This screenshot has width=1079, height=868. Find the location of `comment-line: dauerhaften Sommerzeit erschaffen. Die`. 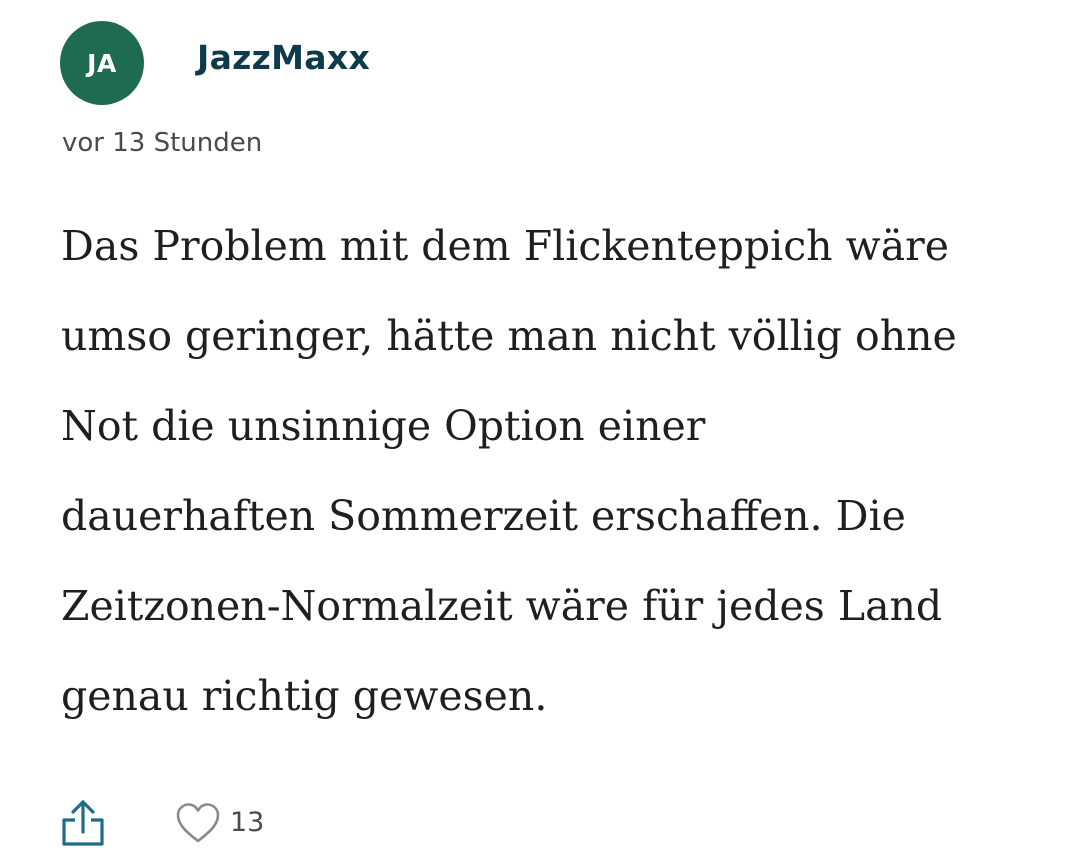

comment-line: dauerhaften Sommerzeit erschaffen. Die is located at coordinates (483, 516).